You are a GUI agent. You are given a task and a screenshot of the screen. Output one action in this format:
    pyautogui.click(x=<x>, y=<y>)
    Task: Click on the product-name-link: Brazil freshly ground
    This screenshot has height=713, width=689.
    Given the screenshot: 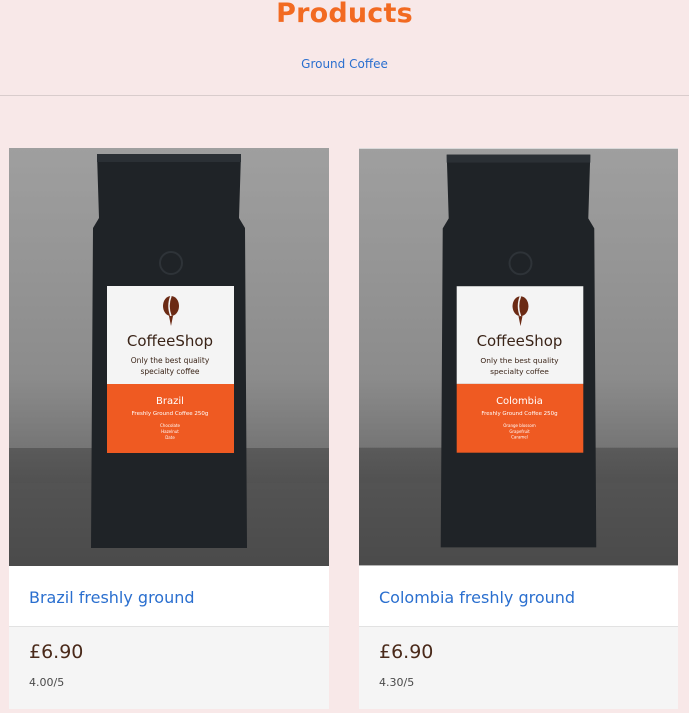 What is the action you would take?
    pyautogui.click(x=112, y=597)
    